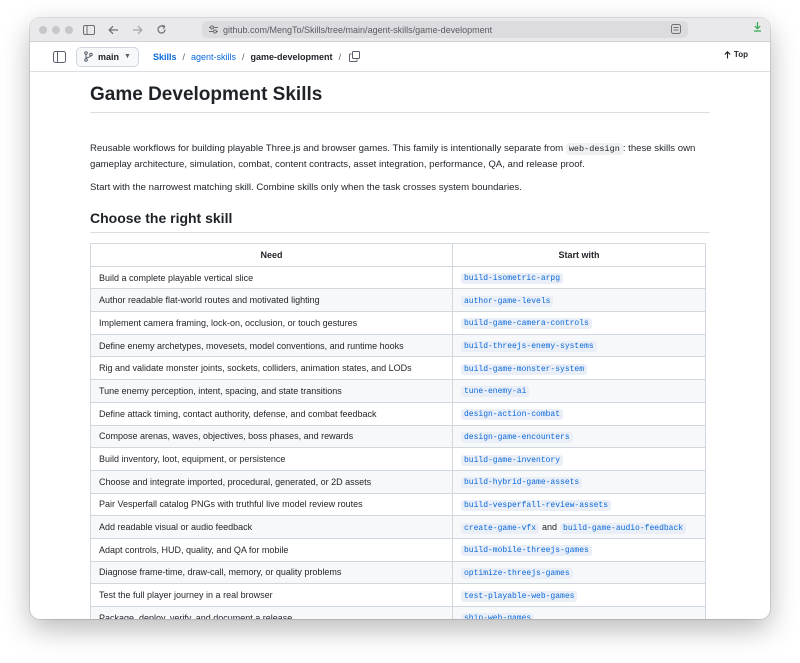  Describe the element at coordinates (213, 29) in the screenshot. I see `site-settings-icon` at that location.